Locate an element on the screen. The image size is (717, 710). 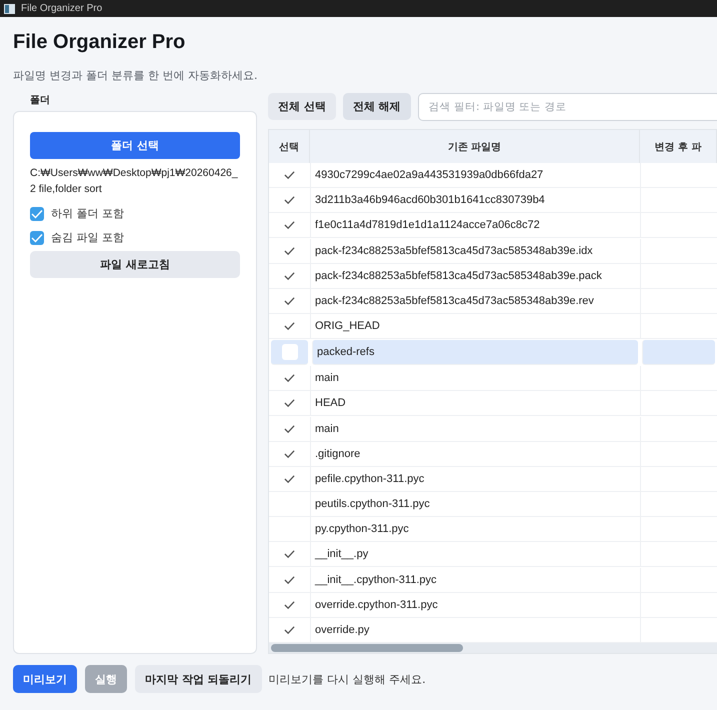
file-name-cell: pack-f234c88253a5bfef5813ca45d73ac585348ab39e.pack is located at coordinates (475, 276).